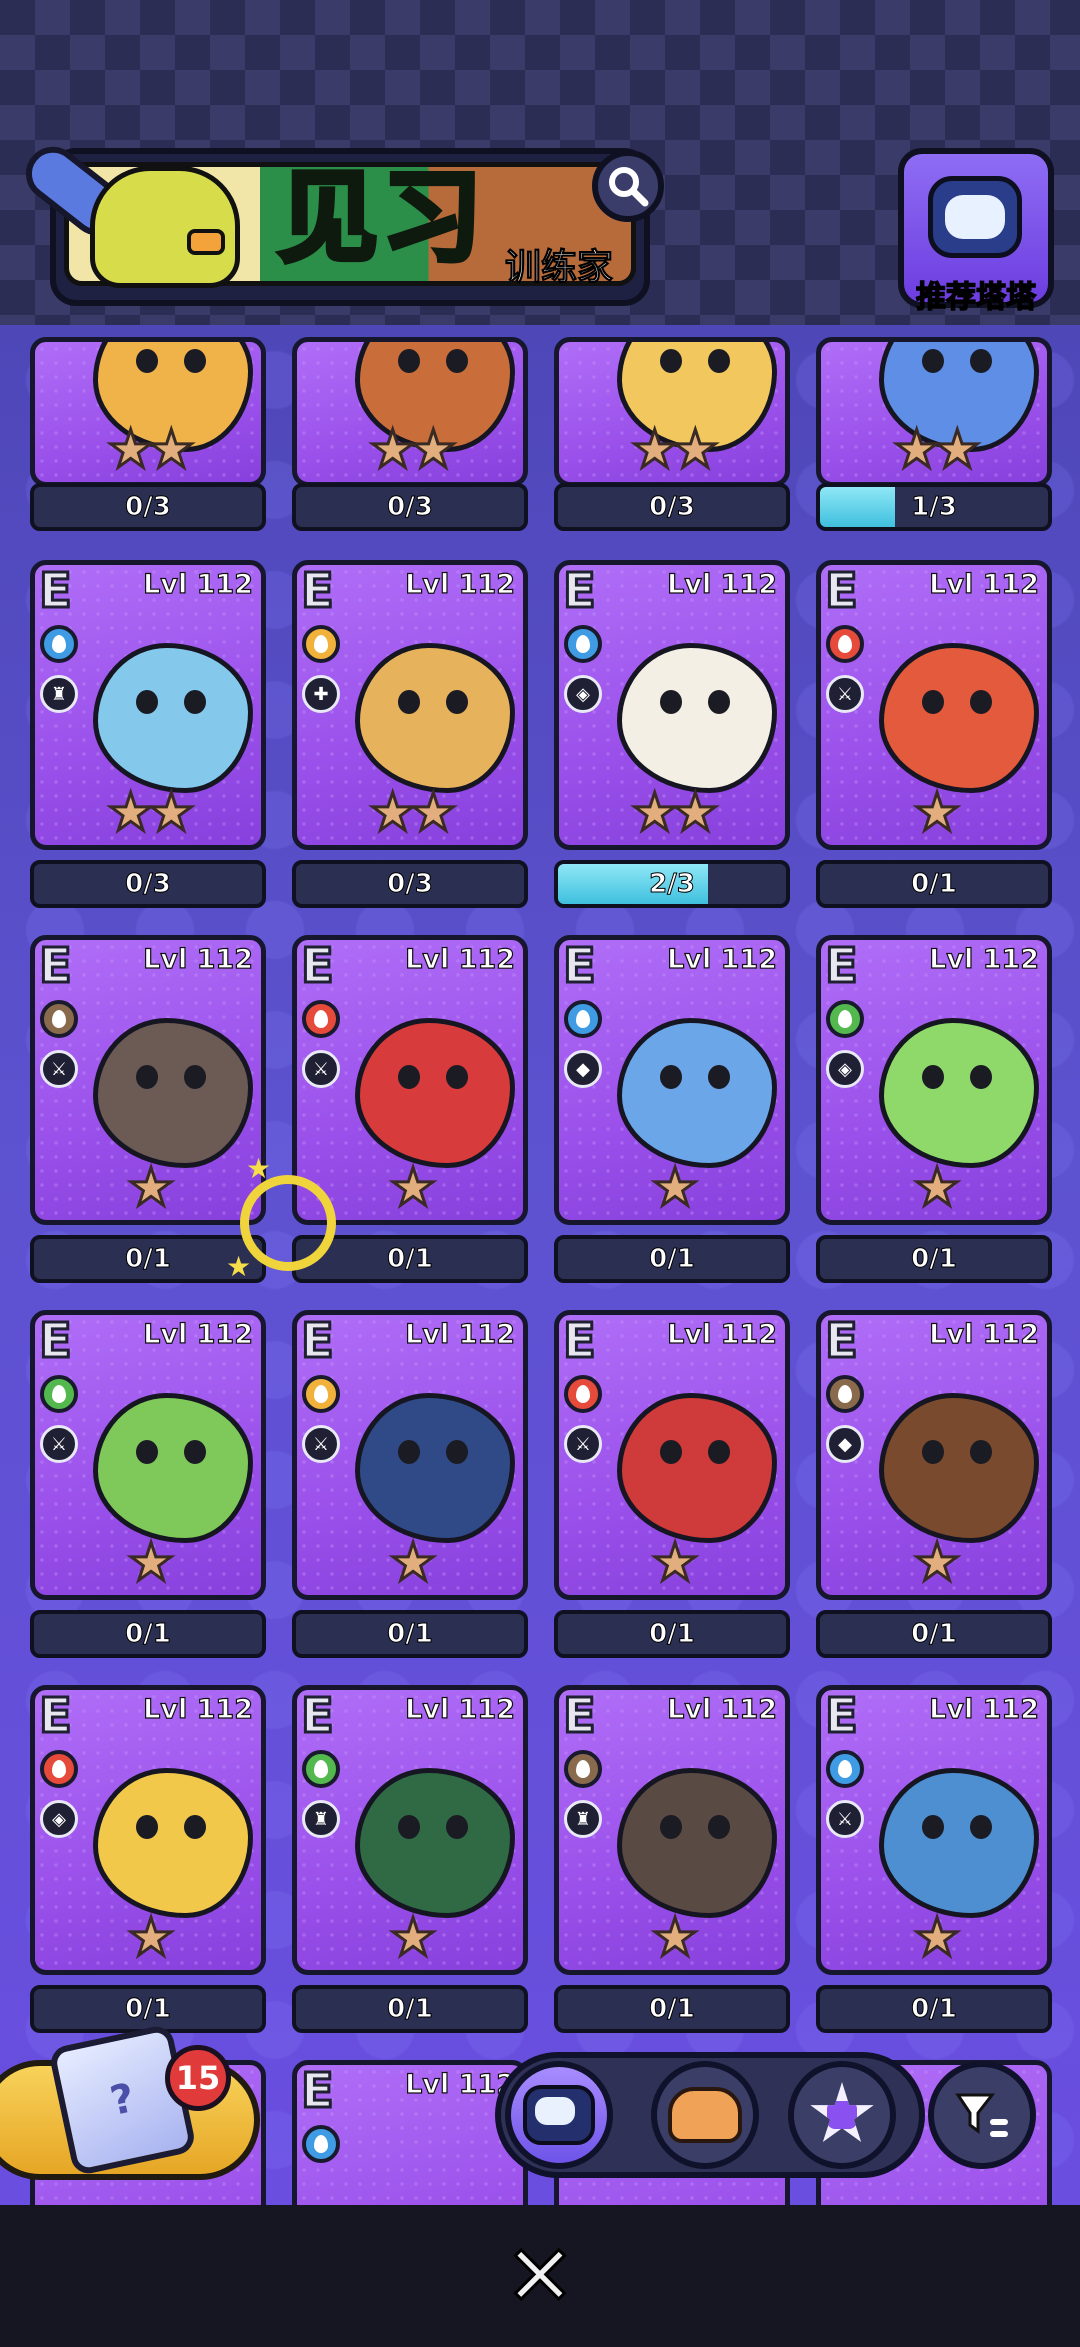  What do you see at coordinates (410, 705) in the screenshot?
I see `creature-card: E Lvl 112 ✚ ★★` at bounding box center [410, 705].